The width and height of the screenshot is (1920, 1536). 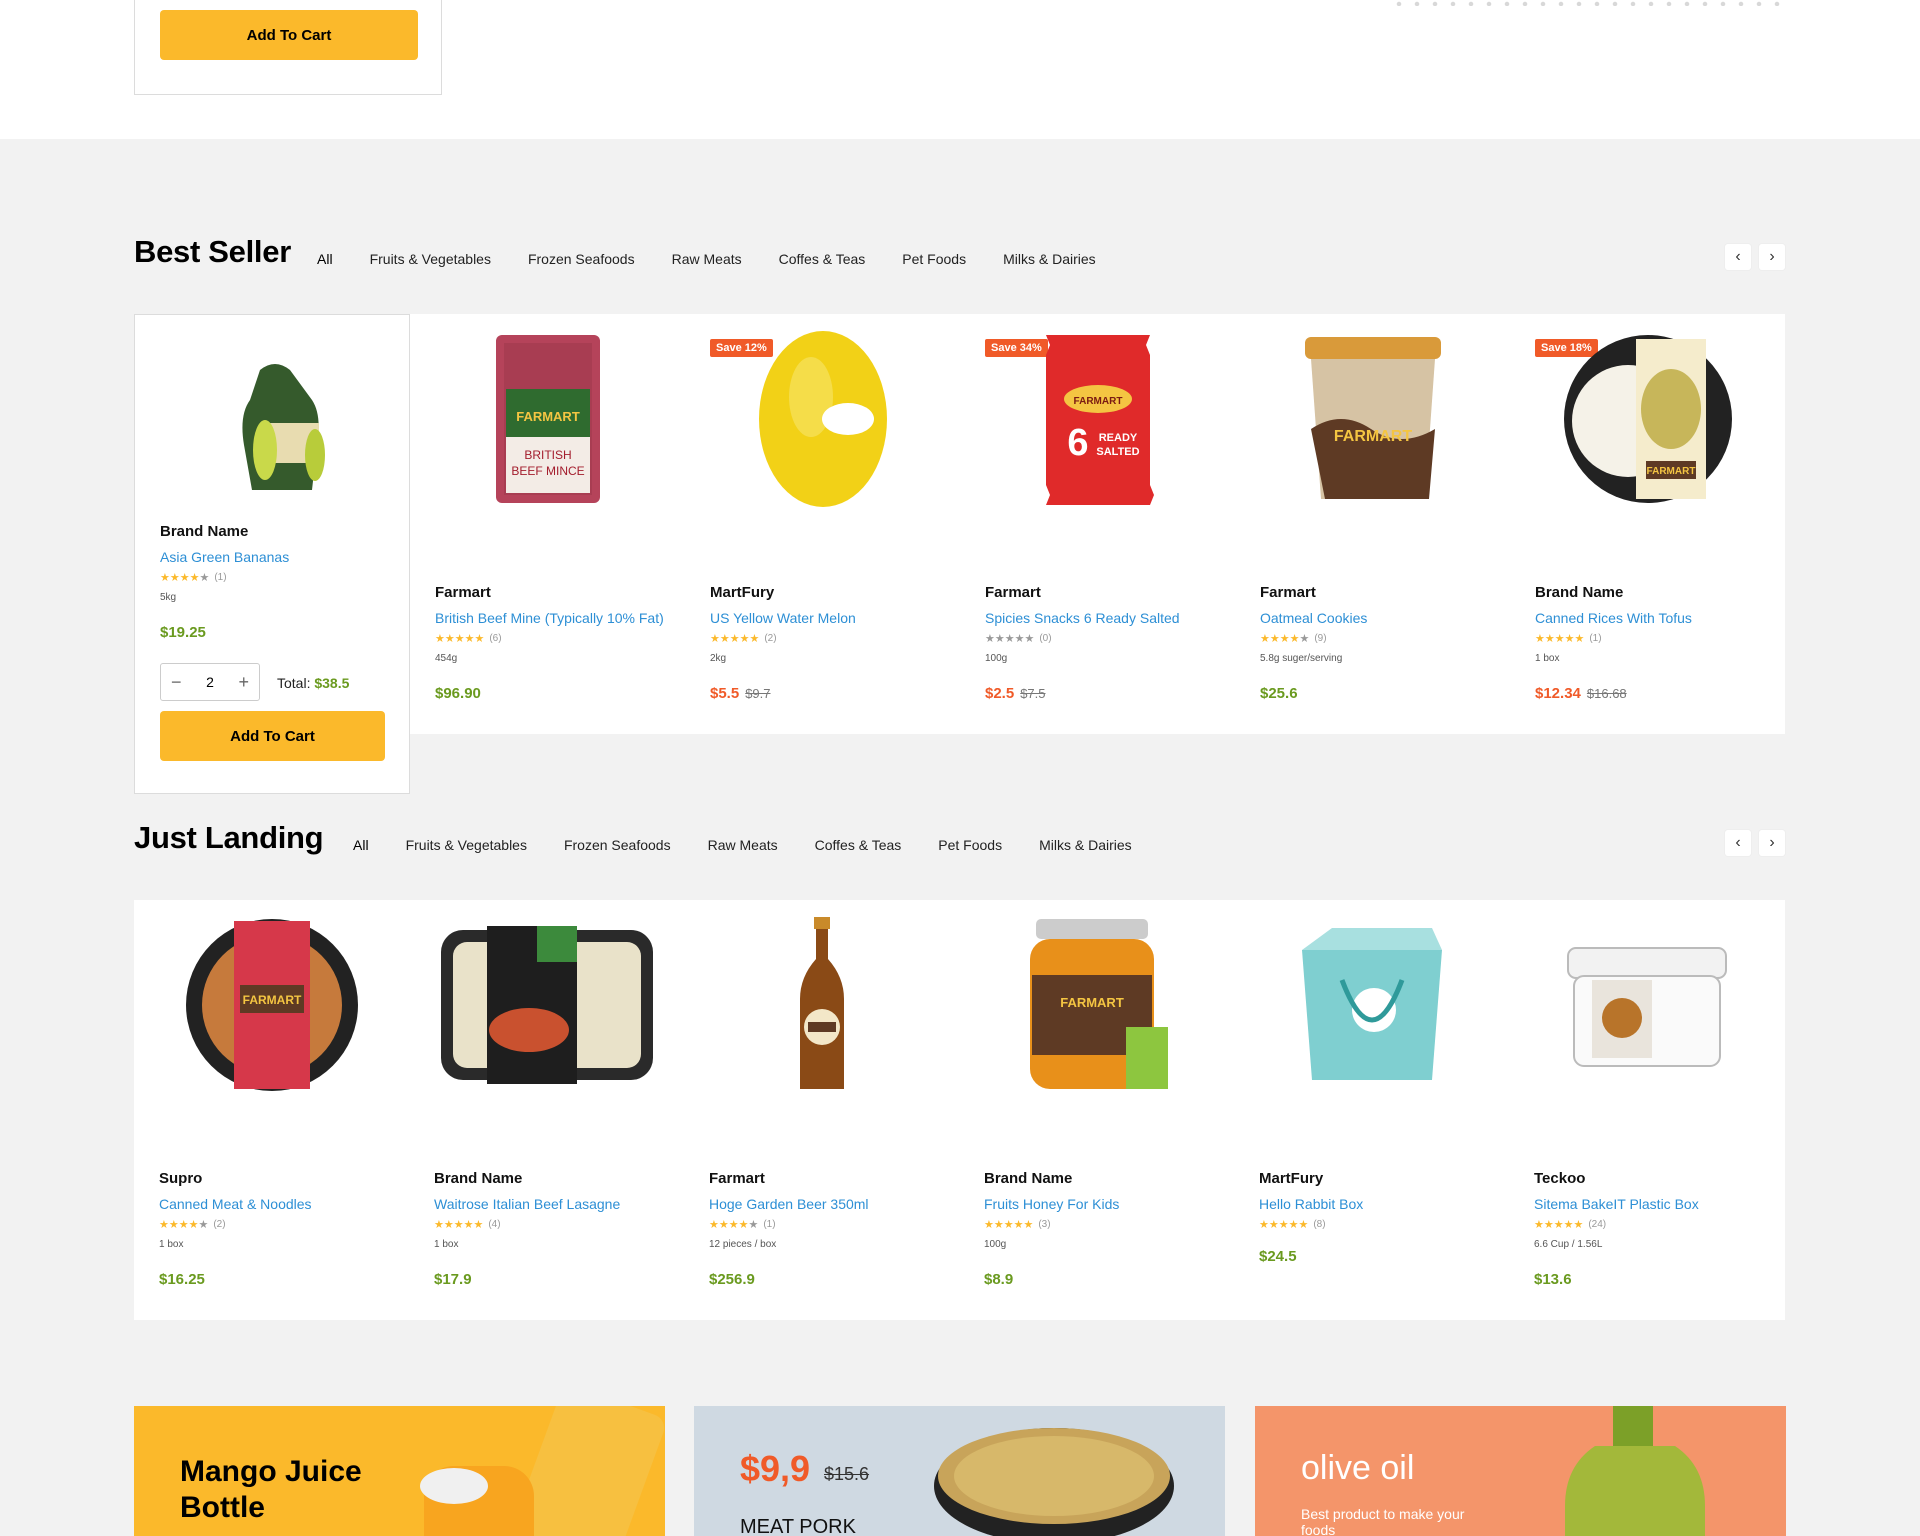 What do you see at coordinates (182, 1279) in the screenshot?
I see `product-price: $16.25` at bounding box center [182, 1279].